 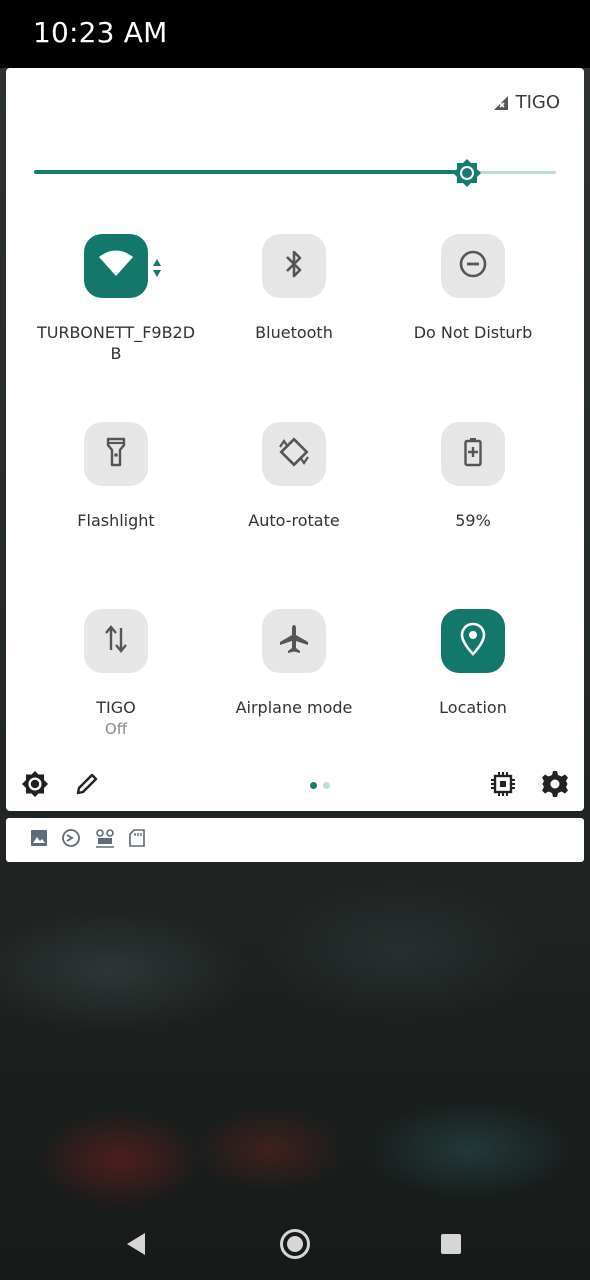 I want to click on navigation-bar, so click(x=295, y=1246).